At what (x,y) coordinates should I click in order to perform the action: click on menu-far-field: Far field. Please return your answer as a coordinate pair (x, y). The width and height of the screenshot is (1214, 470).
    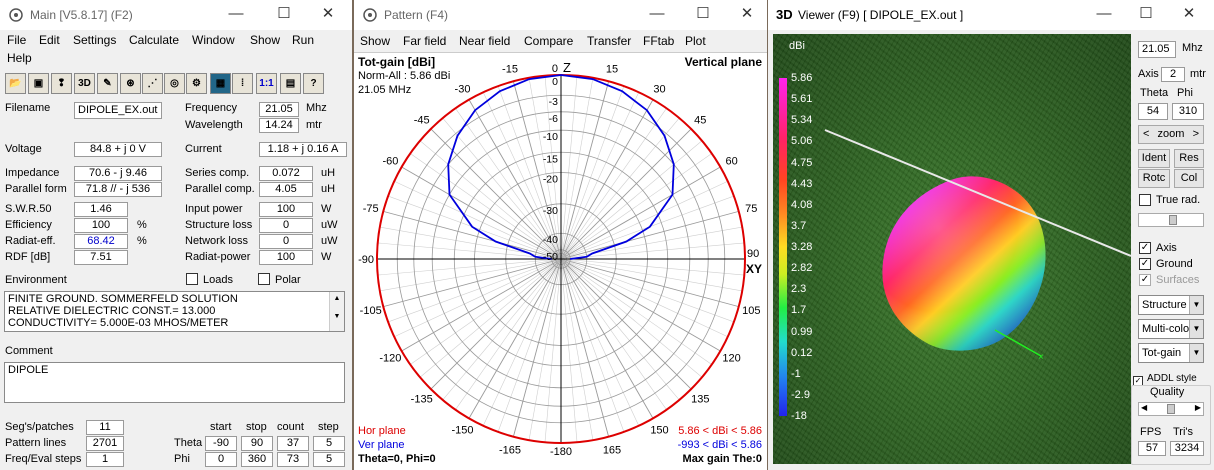
    Looking at the image, I should click on (424, 41).